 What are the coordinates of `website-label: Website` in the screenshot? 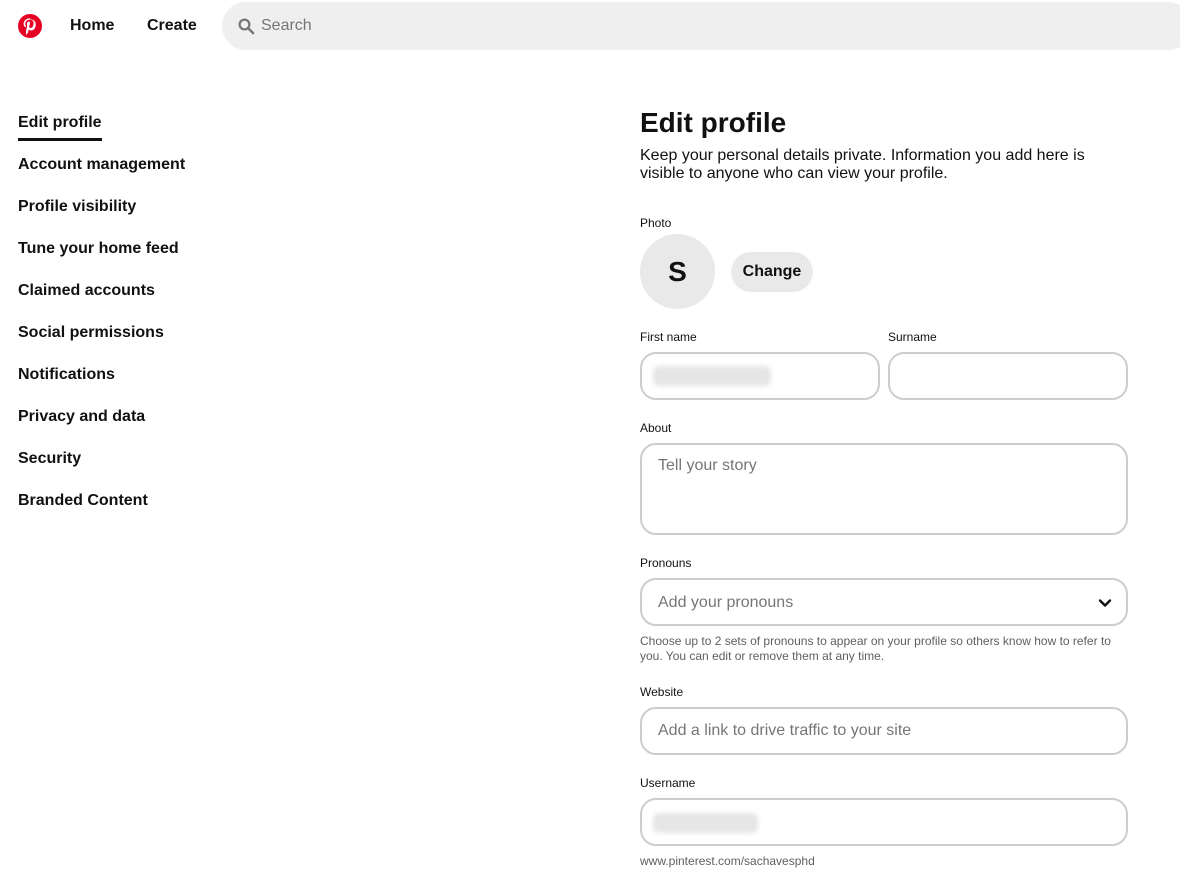 It's located at (662, 692).